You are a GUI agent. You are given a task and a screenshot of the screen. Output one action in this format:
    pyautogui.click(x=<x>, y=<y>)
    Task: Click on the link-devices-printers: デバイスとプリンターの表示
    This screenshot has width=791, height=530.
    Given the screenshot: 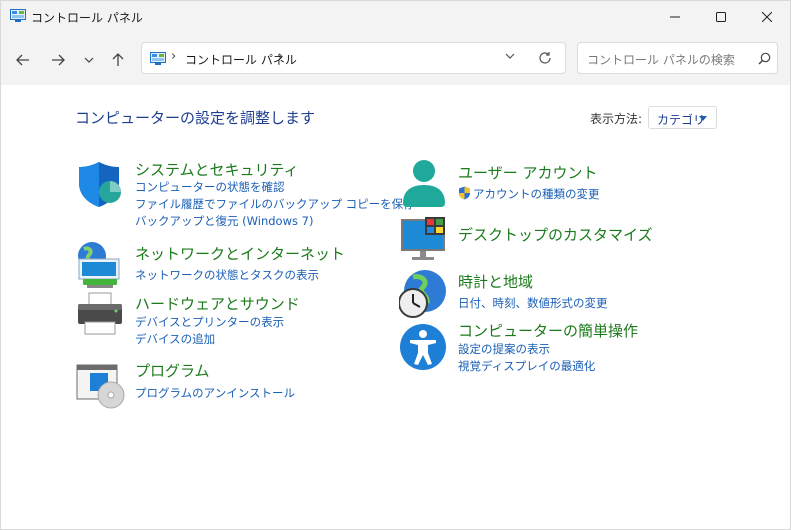 What is the action you would take?
    pyautogui.click(x=209, y=322)
    